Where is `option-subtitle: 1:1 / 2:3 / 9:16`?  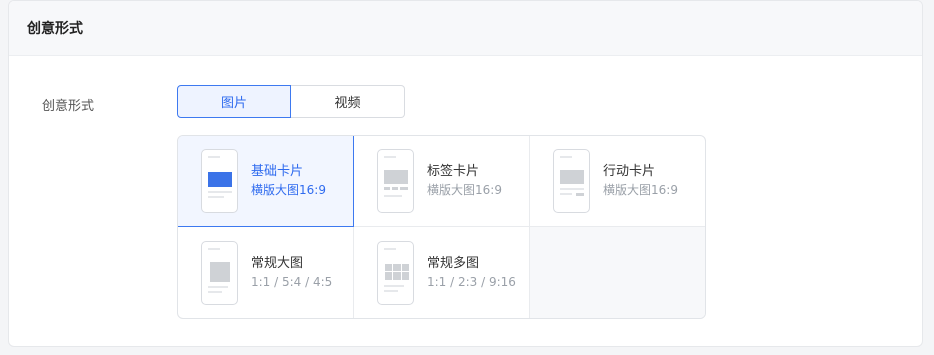 option-subtitle: 1:1 / 2:3 / 9:16 is located at coordinates (471, 281).